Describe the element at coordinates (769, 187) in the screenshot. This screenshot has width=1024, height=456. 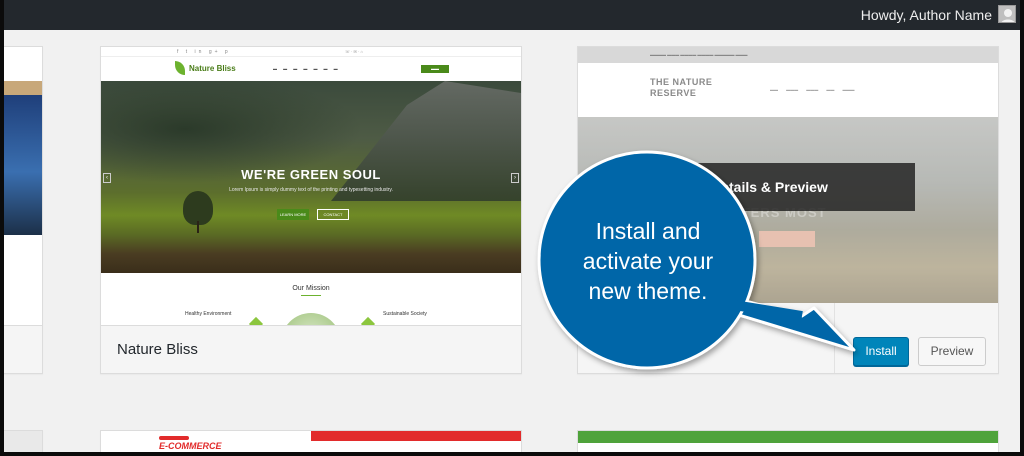
I see `details-preview-overlay: Details & Preview` at that location.